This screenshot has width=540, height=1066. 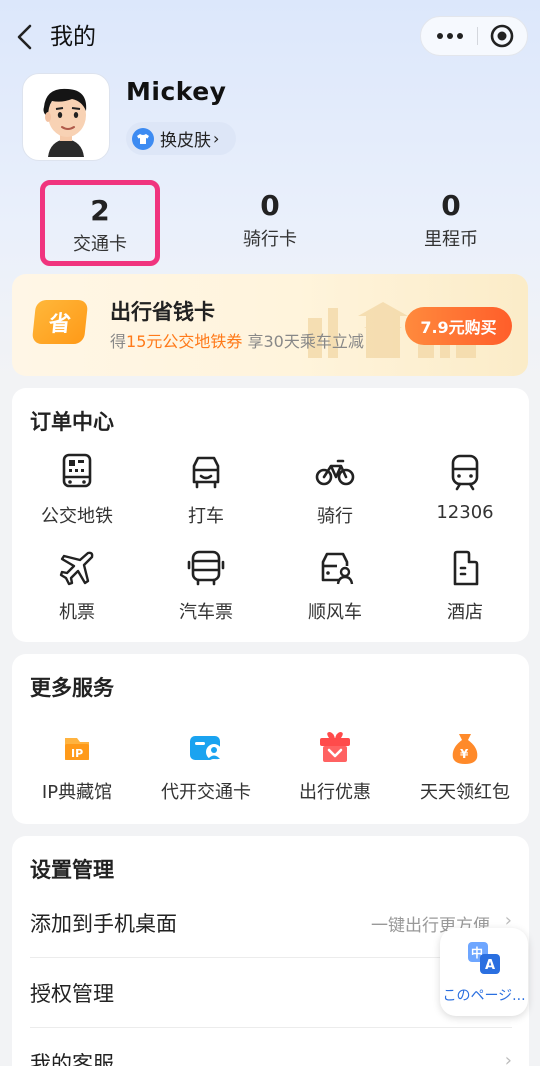 What do you see at coordinates (143, 138) in the screenshot?
I see `tshirt-icon` at bounding box center [143, 138].